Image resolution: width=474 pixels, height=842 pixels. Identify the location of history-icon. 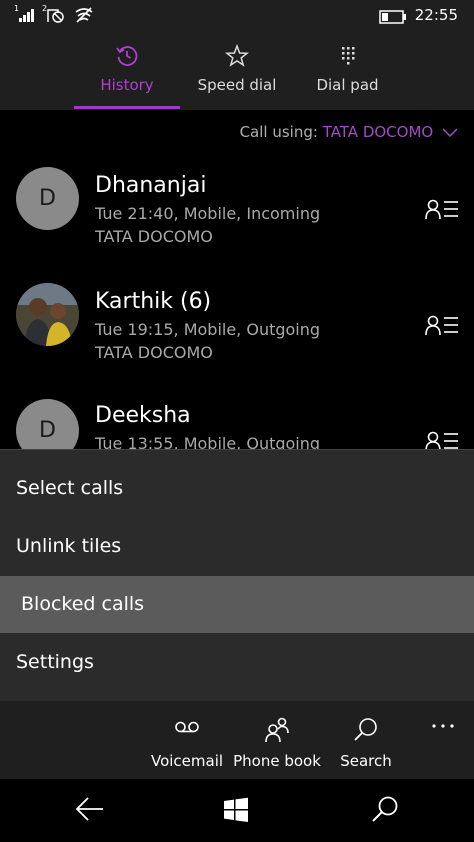
(127, 58).